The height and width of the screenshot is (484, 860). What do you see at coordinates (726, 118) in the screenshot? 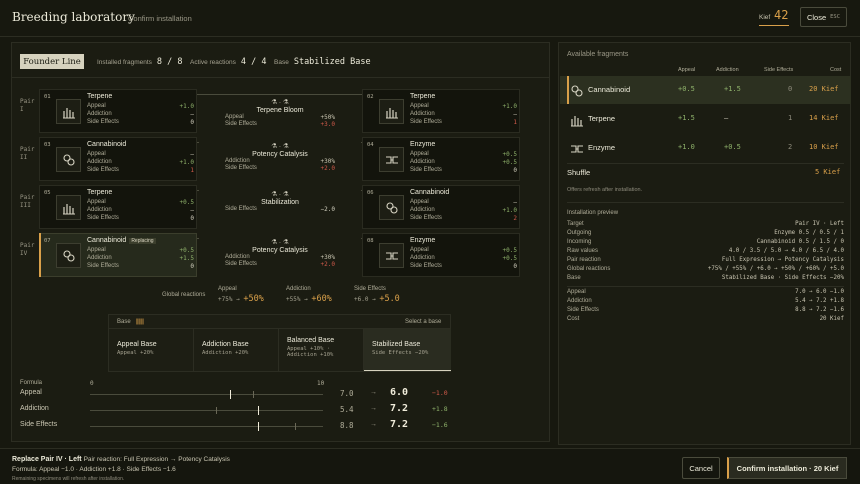
I see `offer-addiction: –` at bounding box center [726, 118].